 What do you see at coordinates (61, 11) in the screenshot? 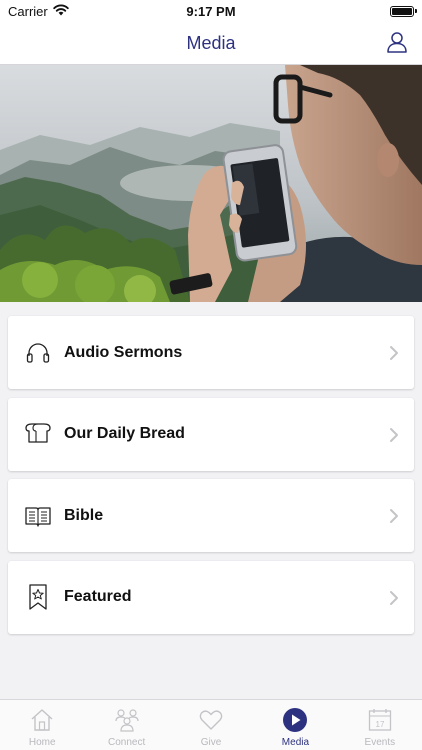
I see `wifi-icon` at bounding box center [61, 11].